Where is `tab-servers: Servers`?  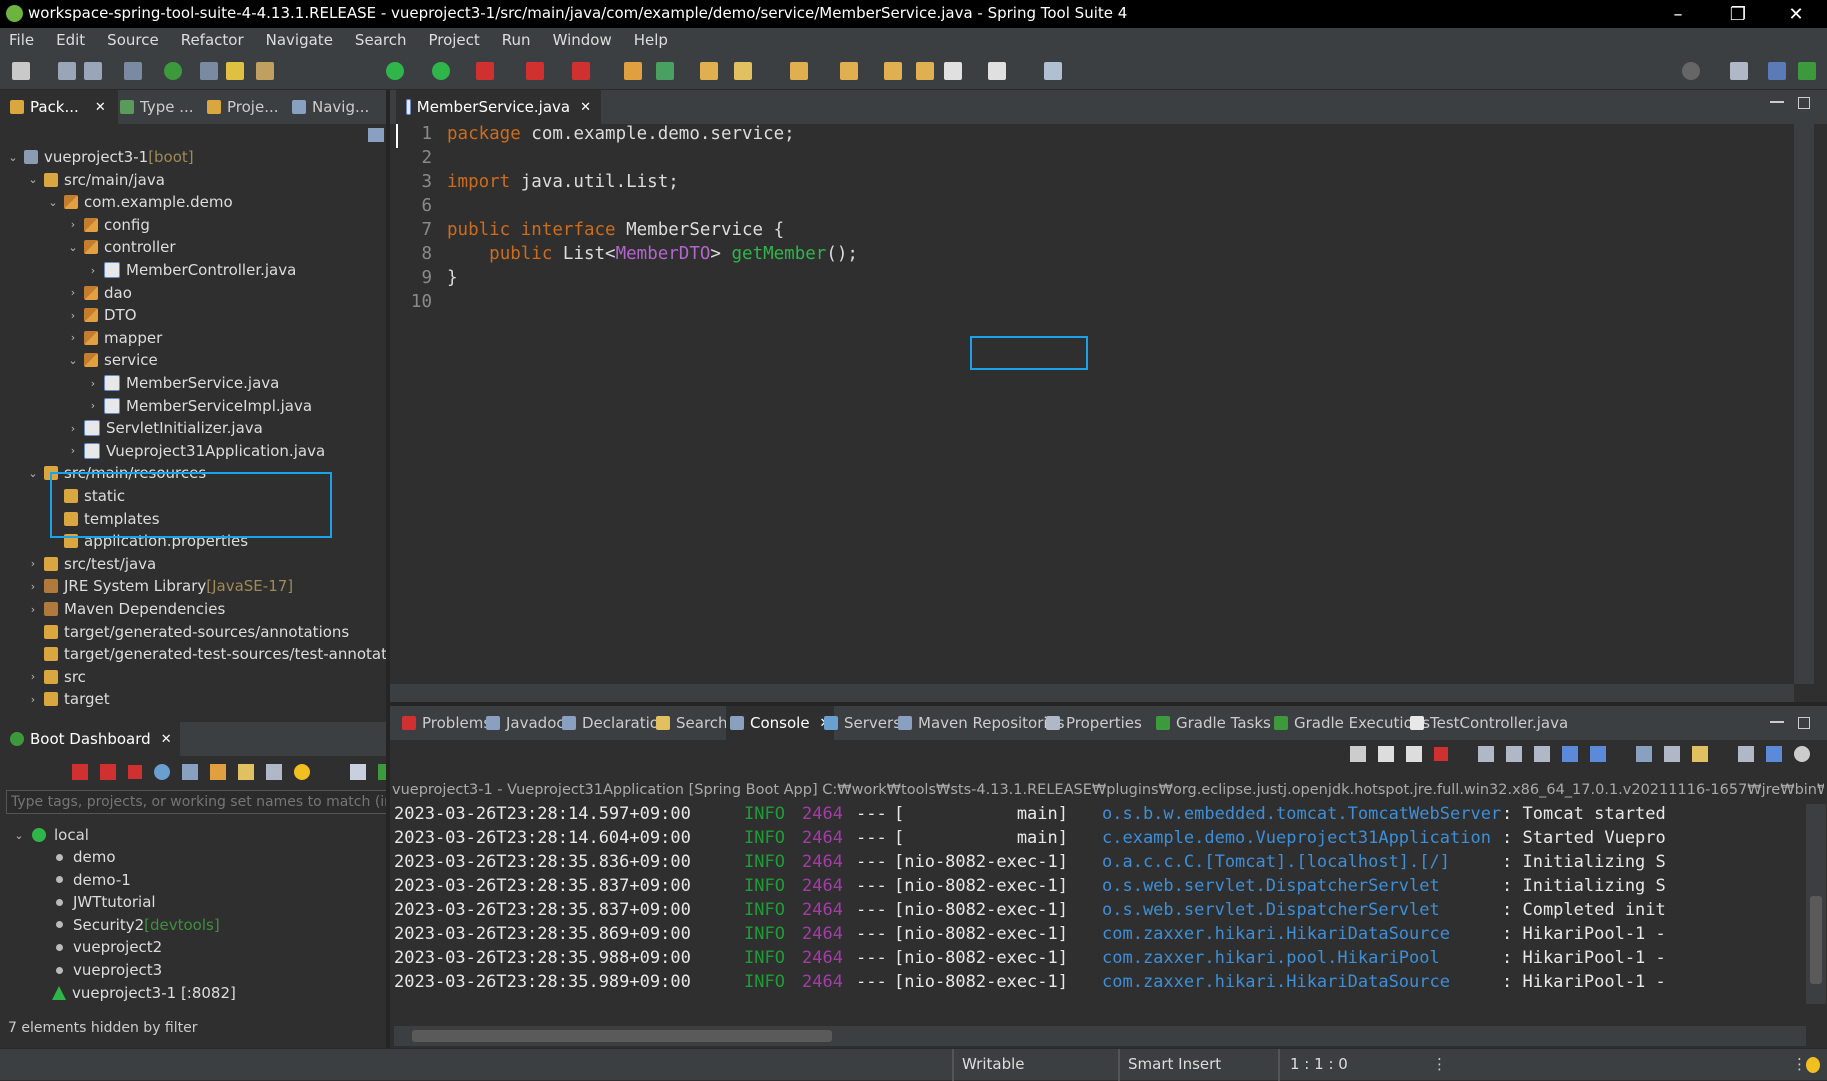
tab-servers: Servers is located at coordinates (862, 723).